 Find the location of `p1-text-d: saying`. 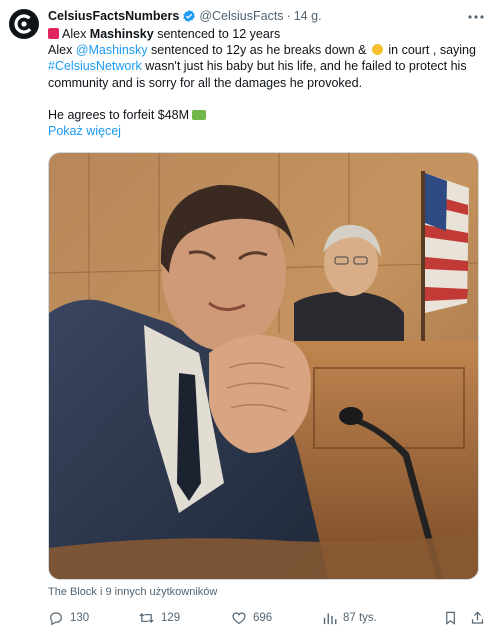

p1-text-d: saying is located at coordinates (456, 50).